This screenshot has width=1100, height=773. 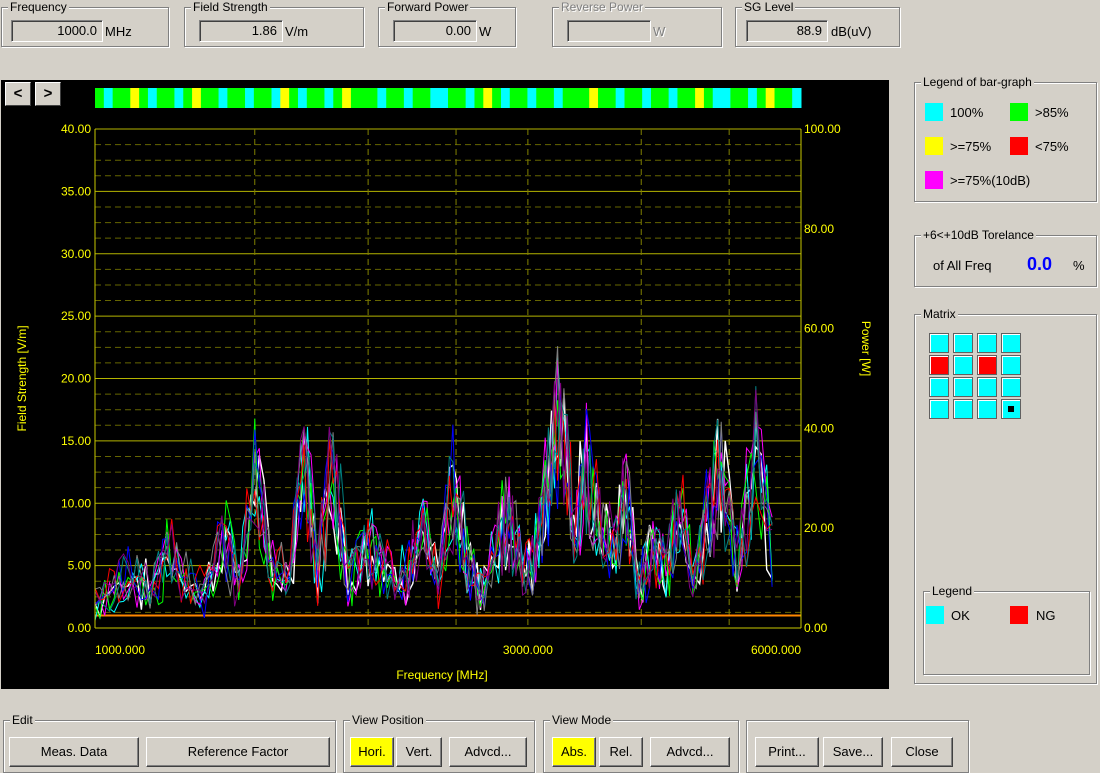 I want to click on reverse-power-group: Reverse Power W, so click(x=637, y=23).